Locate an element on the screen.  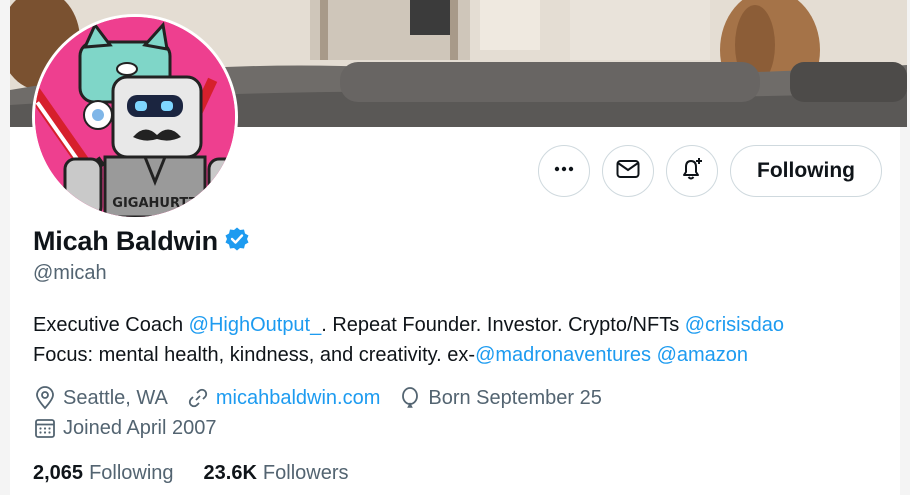
following-stat-link: 2,065 Following is located at coordinates (103, 473).